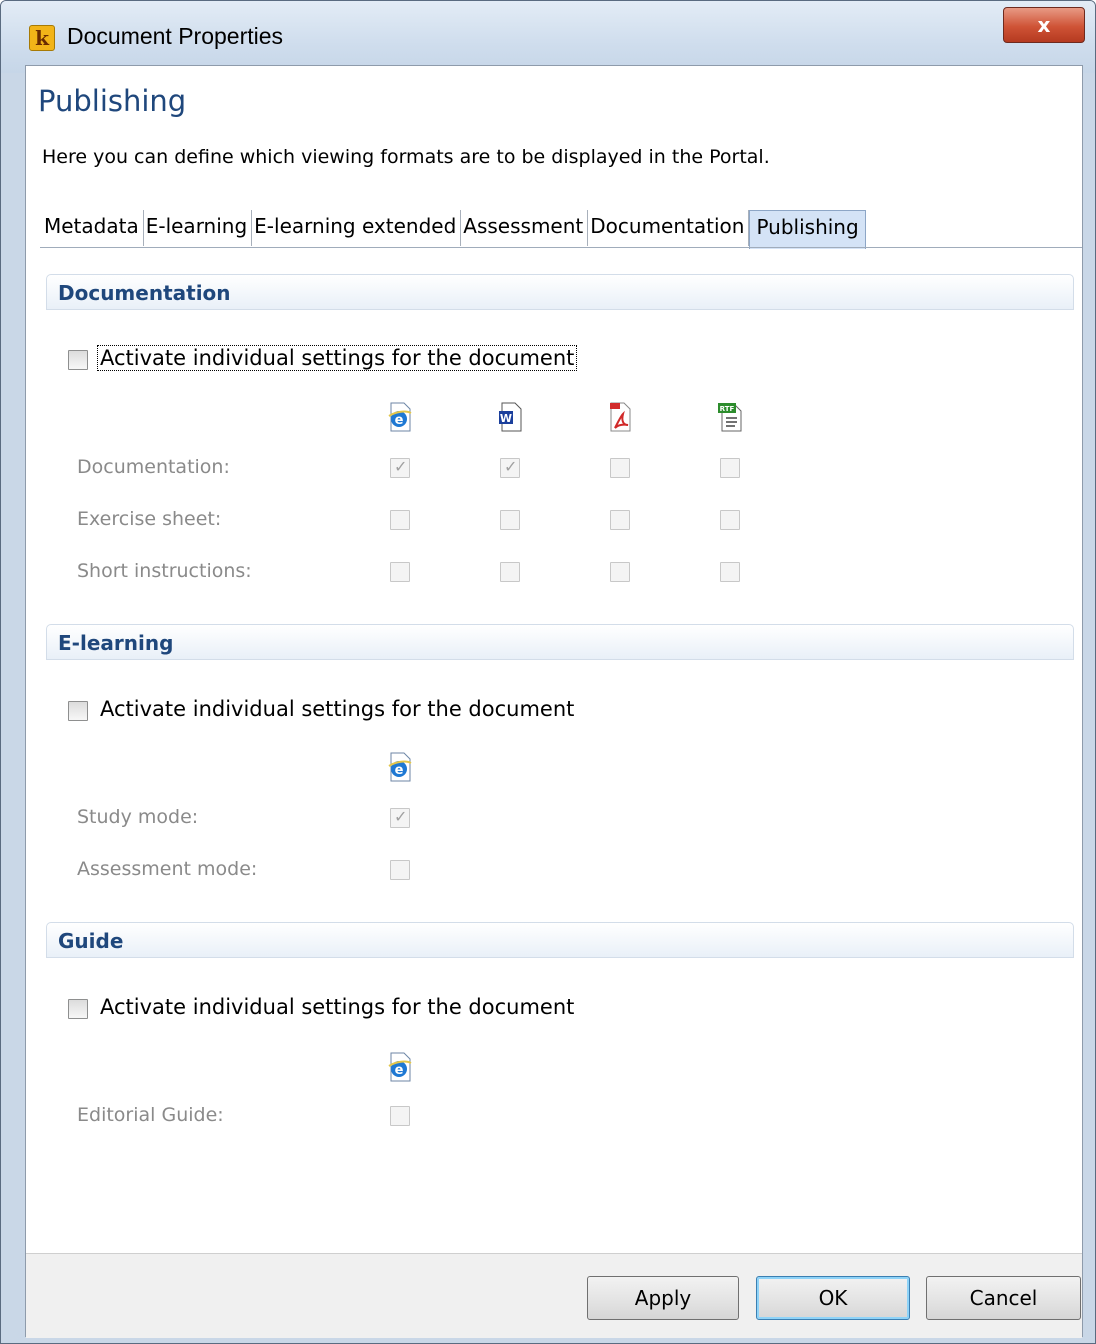 This screenshot has height=1344, width=1096. What do you see at coordinates (400, 520) in the screenshot?
I see `exercise-sheet-html-checkbox` at bounding box center [400, 520].